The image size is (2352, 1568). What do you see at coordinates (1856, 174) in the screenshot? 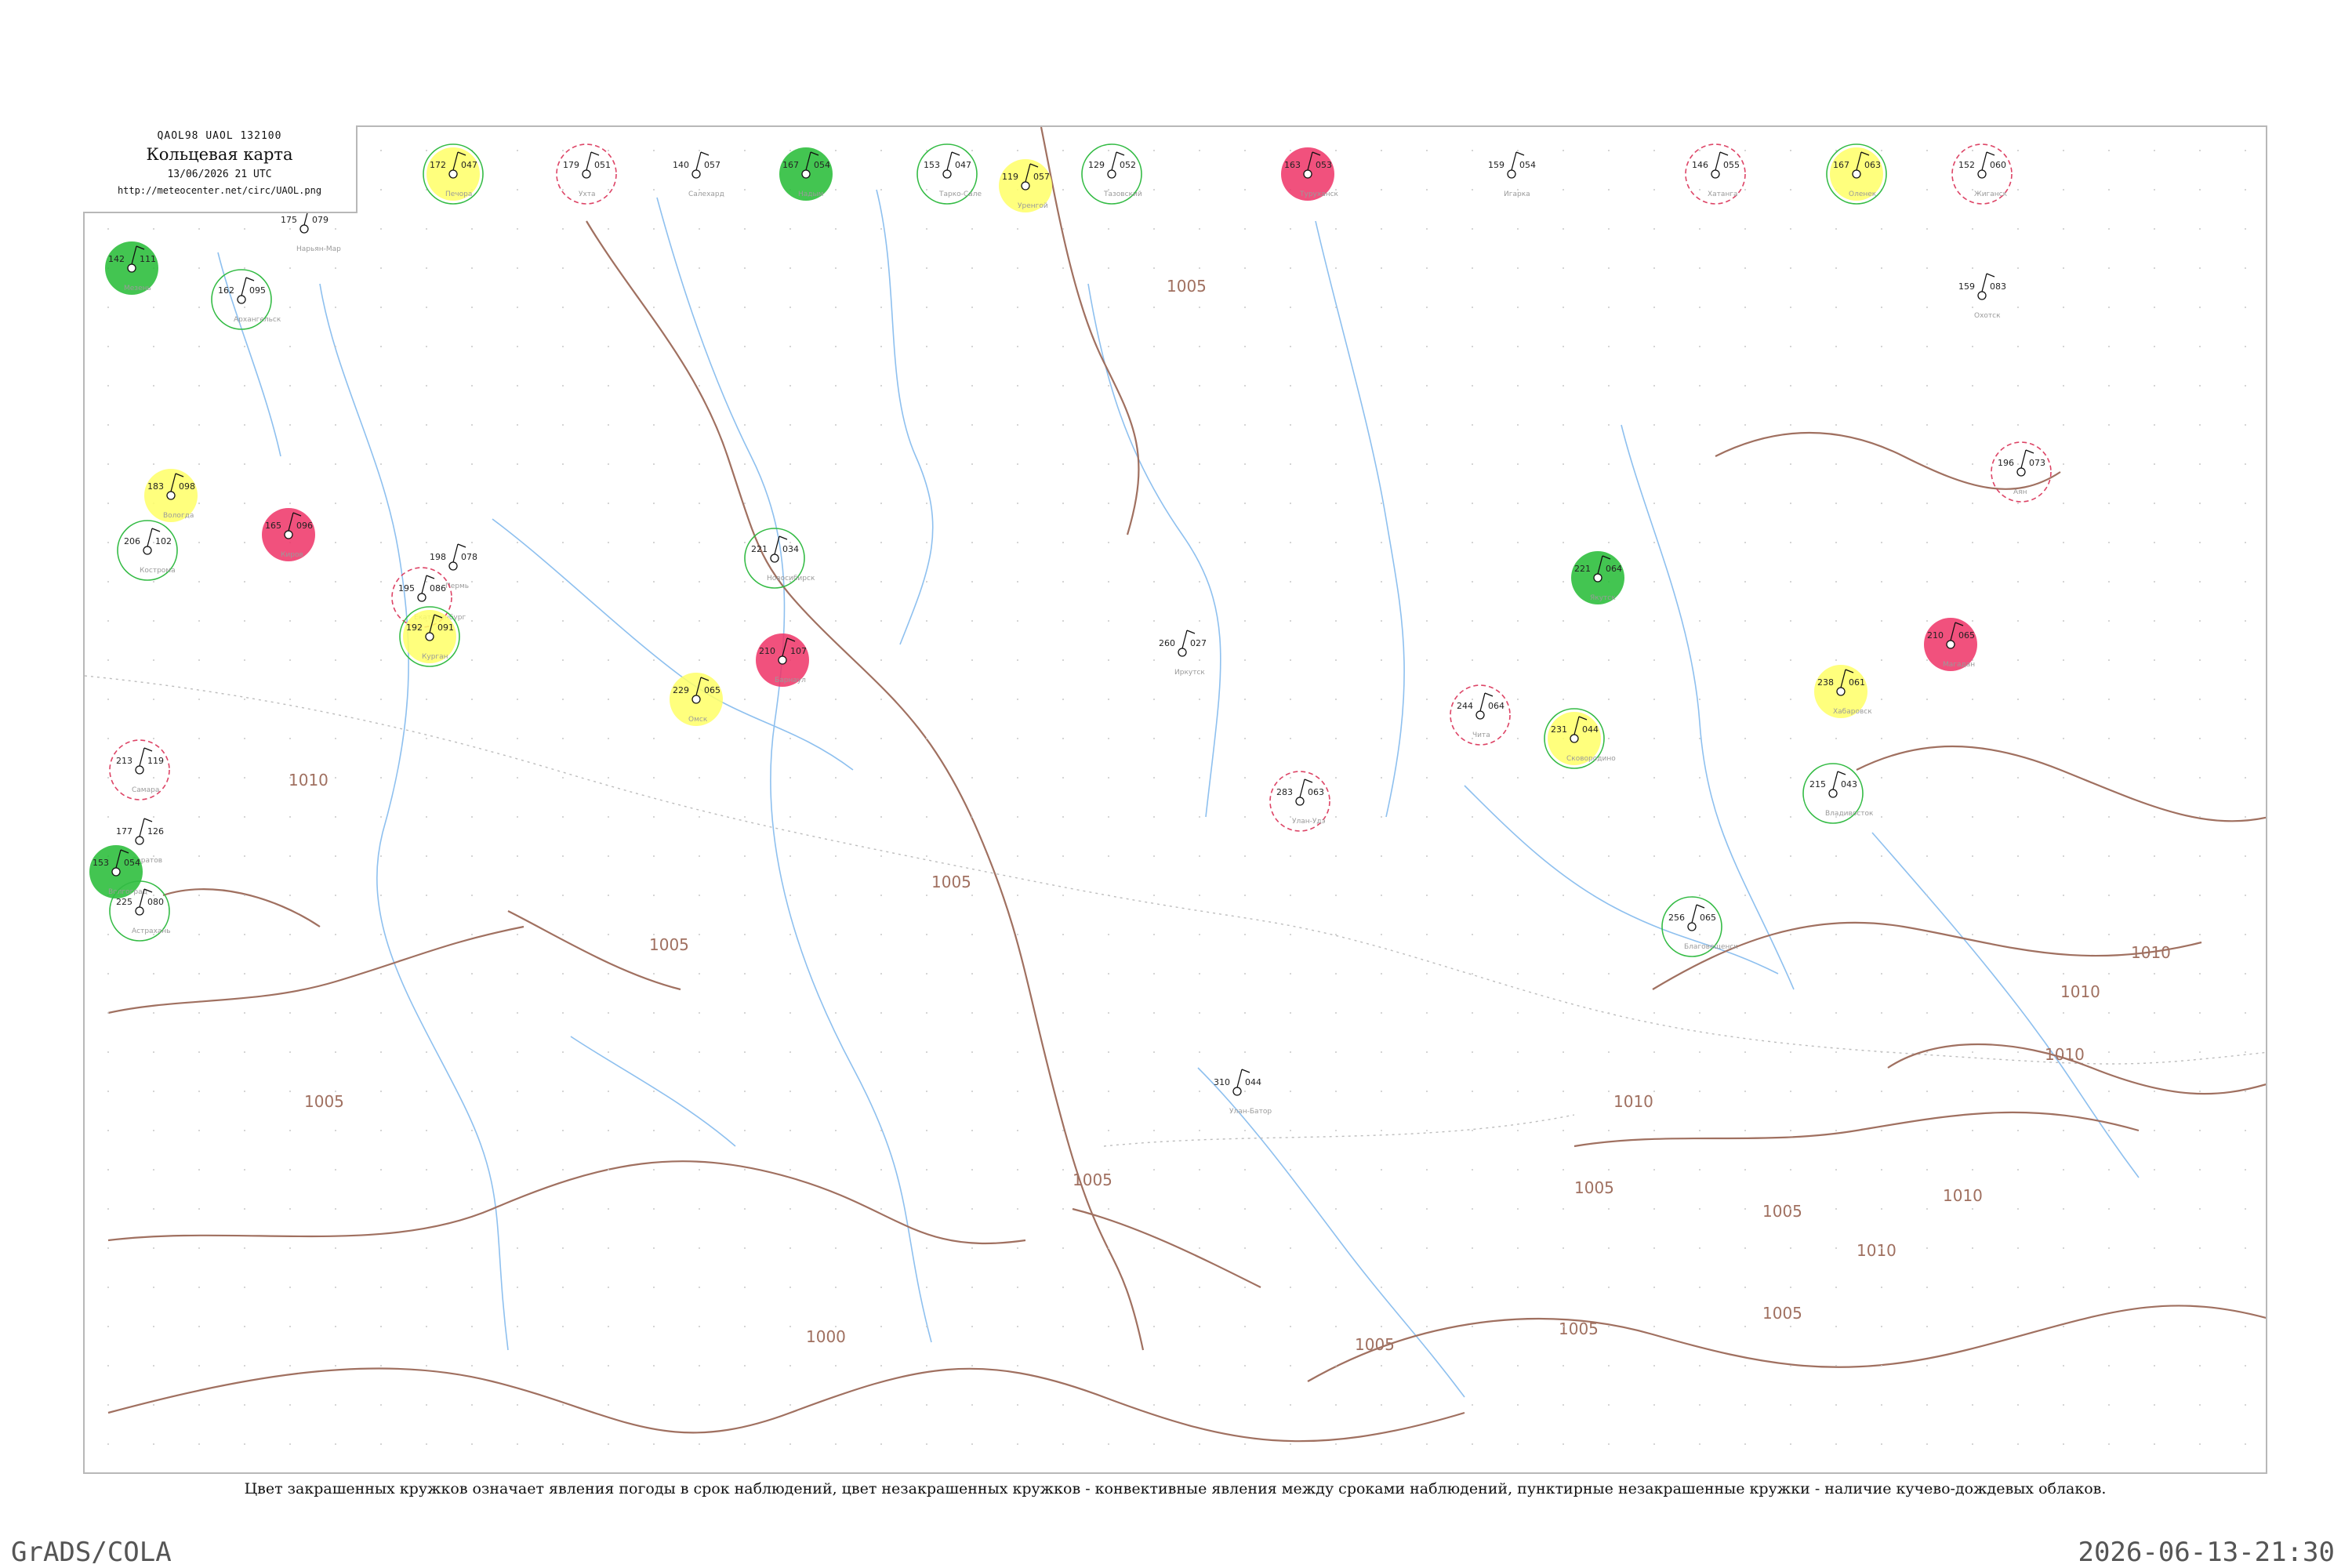
I see `station-marker: 167 063 Оленек` at bounding box center [1856, 174].